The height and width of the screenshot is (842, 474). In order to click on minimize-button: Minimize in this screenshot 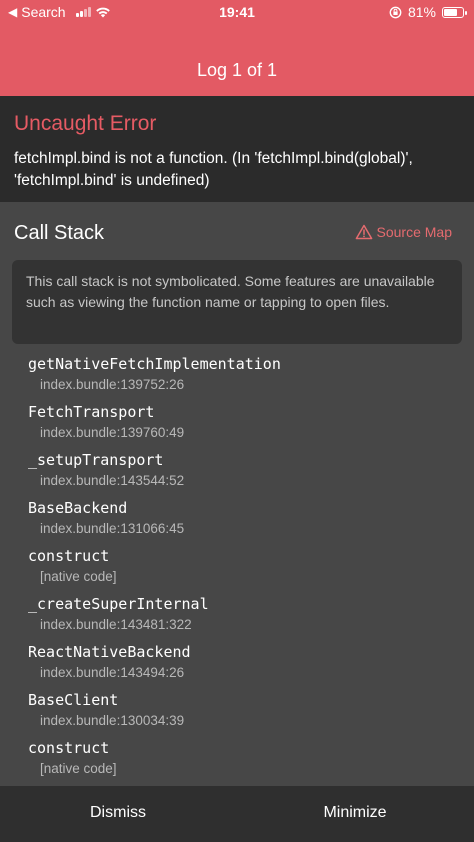, I will do `click(354, 813)`.